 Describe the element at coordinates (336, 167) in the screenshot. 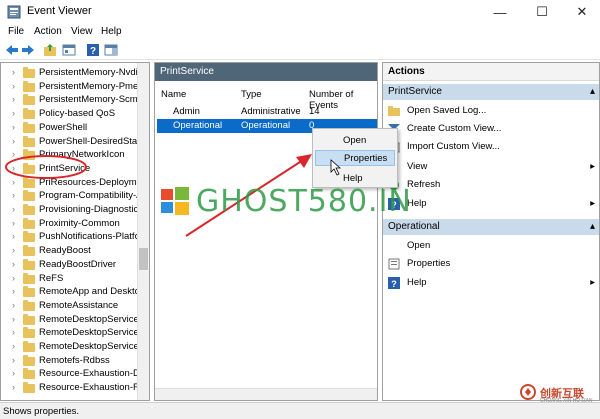

I see `mouse-cursor-icon` at that location.